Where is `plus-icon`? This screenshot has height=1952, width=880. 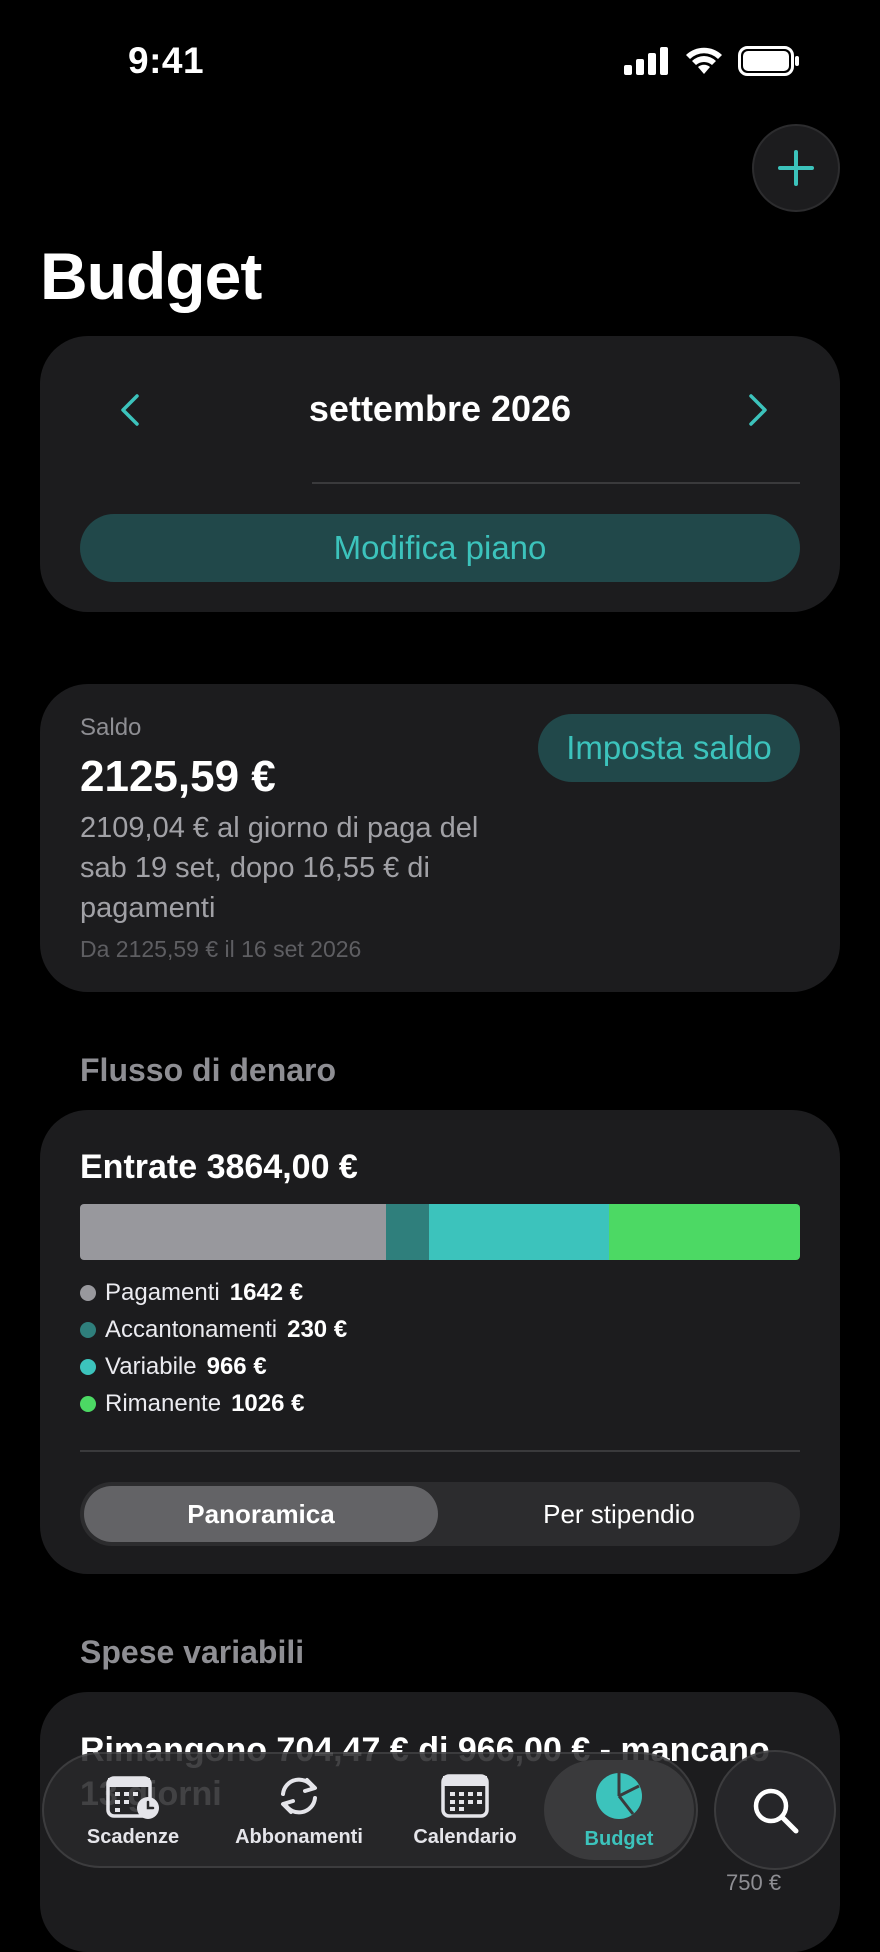
plus-icon is located at coordinates (796, 168).